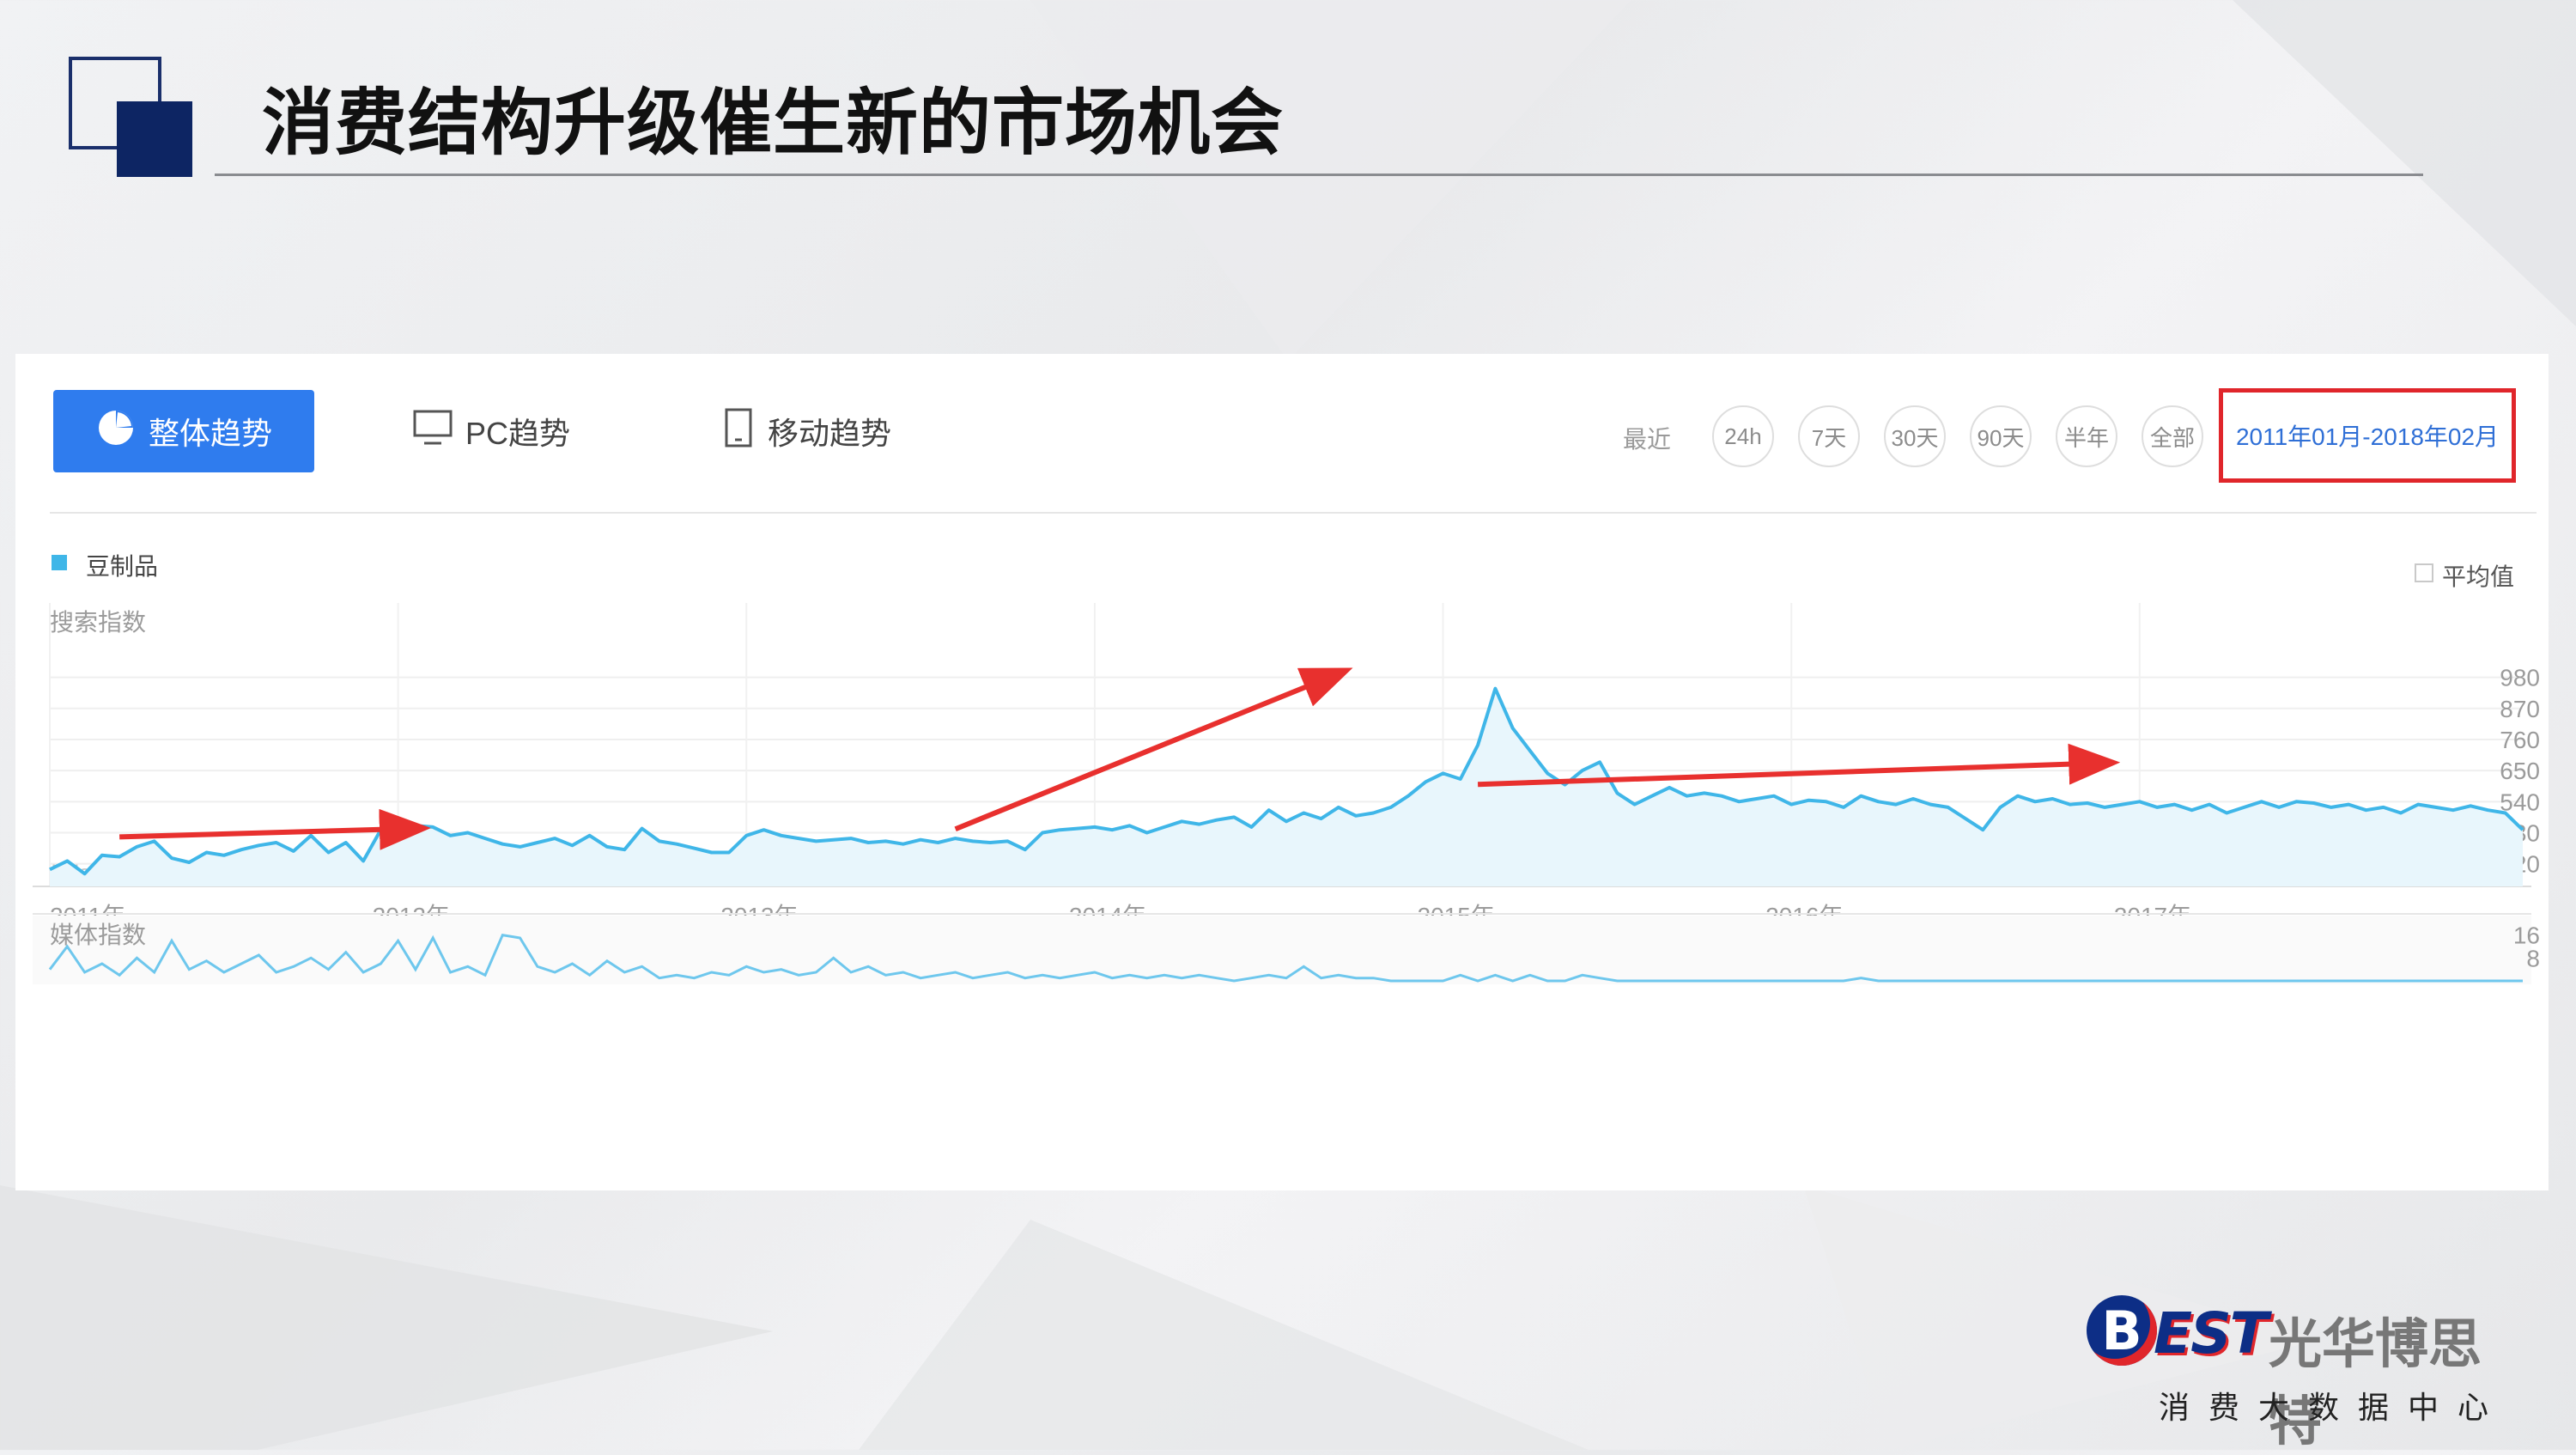 Image resolution: width=2576 pixels, height=1455 pixels. Describe the element at coordinates (2520, 709) in the screenshot. I see `y-tick-label: 870` at that location.